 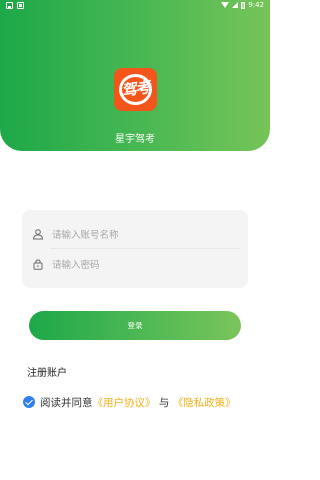 I want to click on status-time: 9:42, so click(x=256, y=5).